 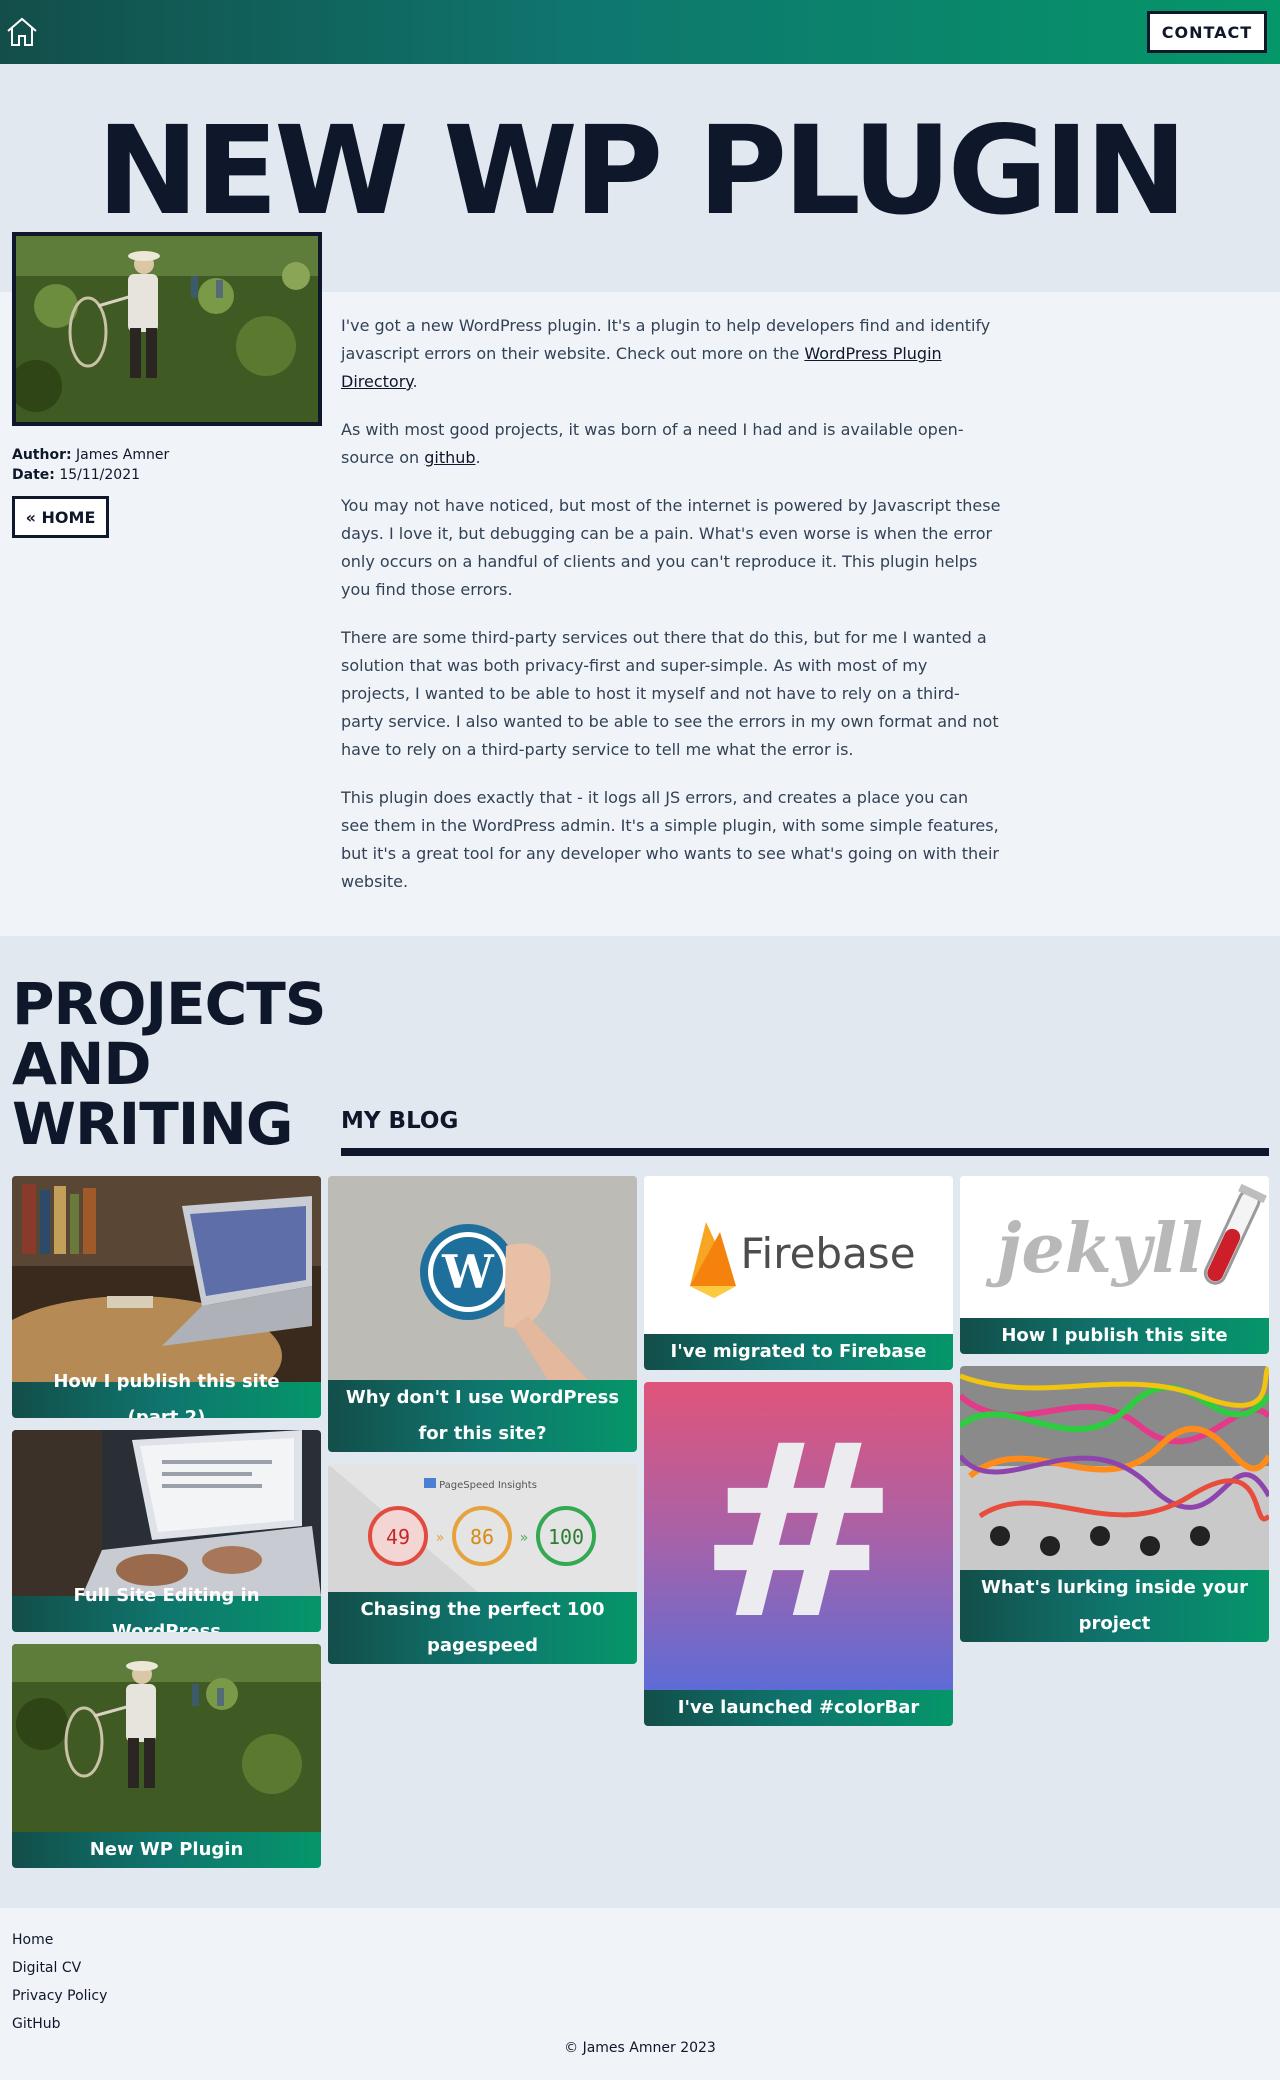 I want to click on patch-cables-photo, so click(x=1114, y=1468).